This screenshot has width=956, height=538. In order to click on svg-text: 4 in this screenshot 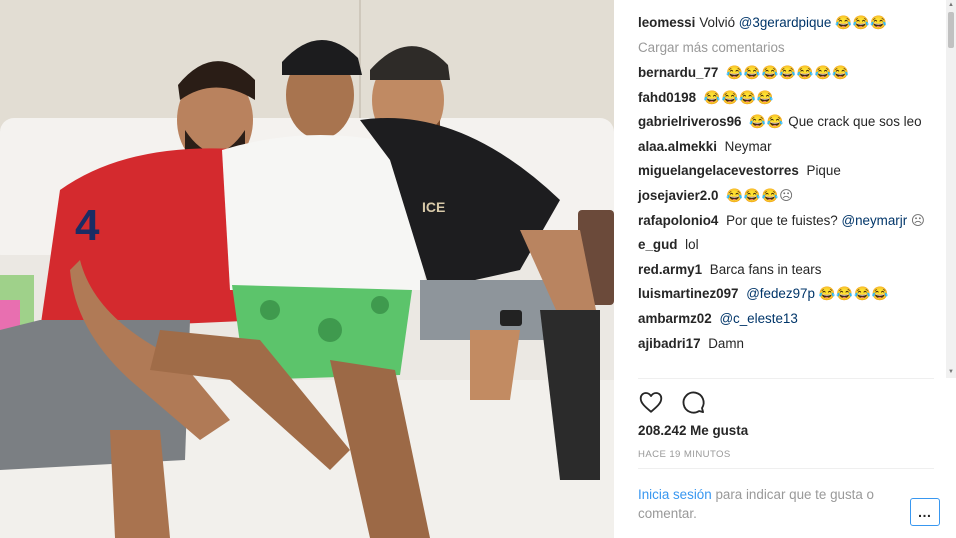, I will do `click(87, 225)`.